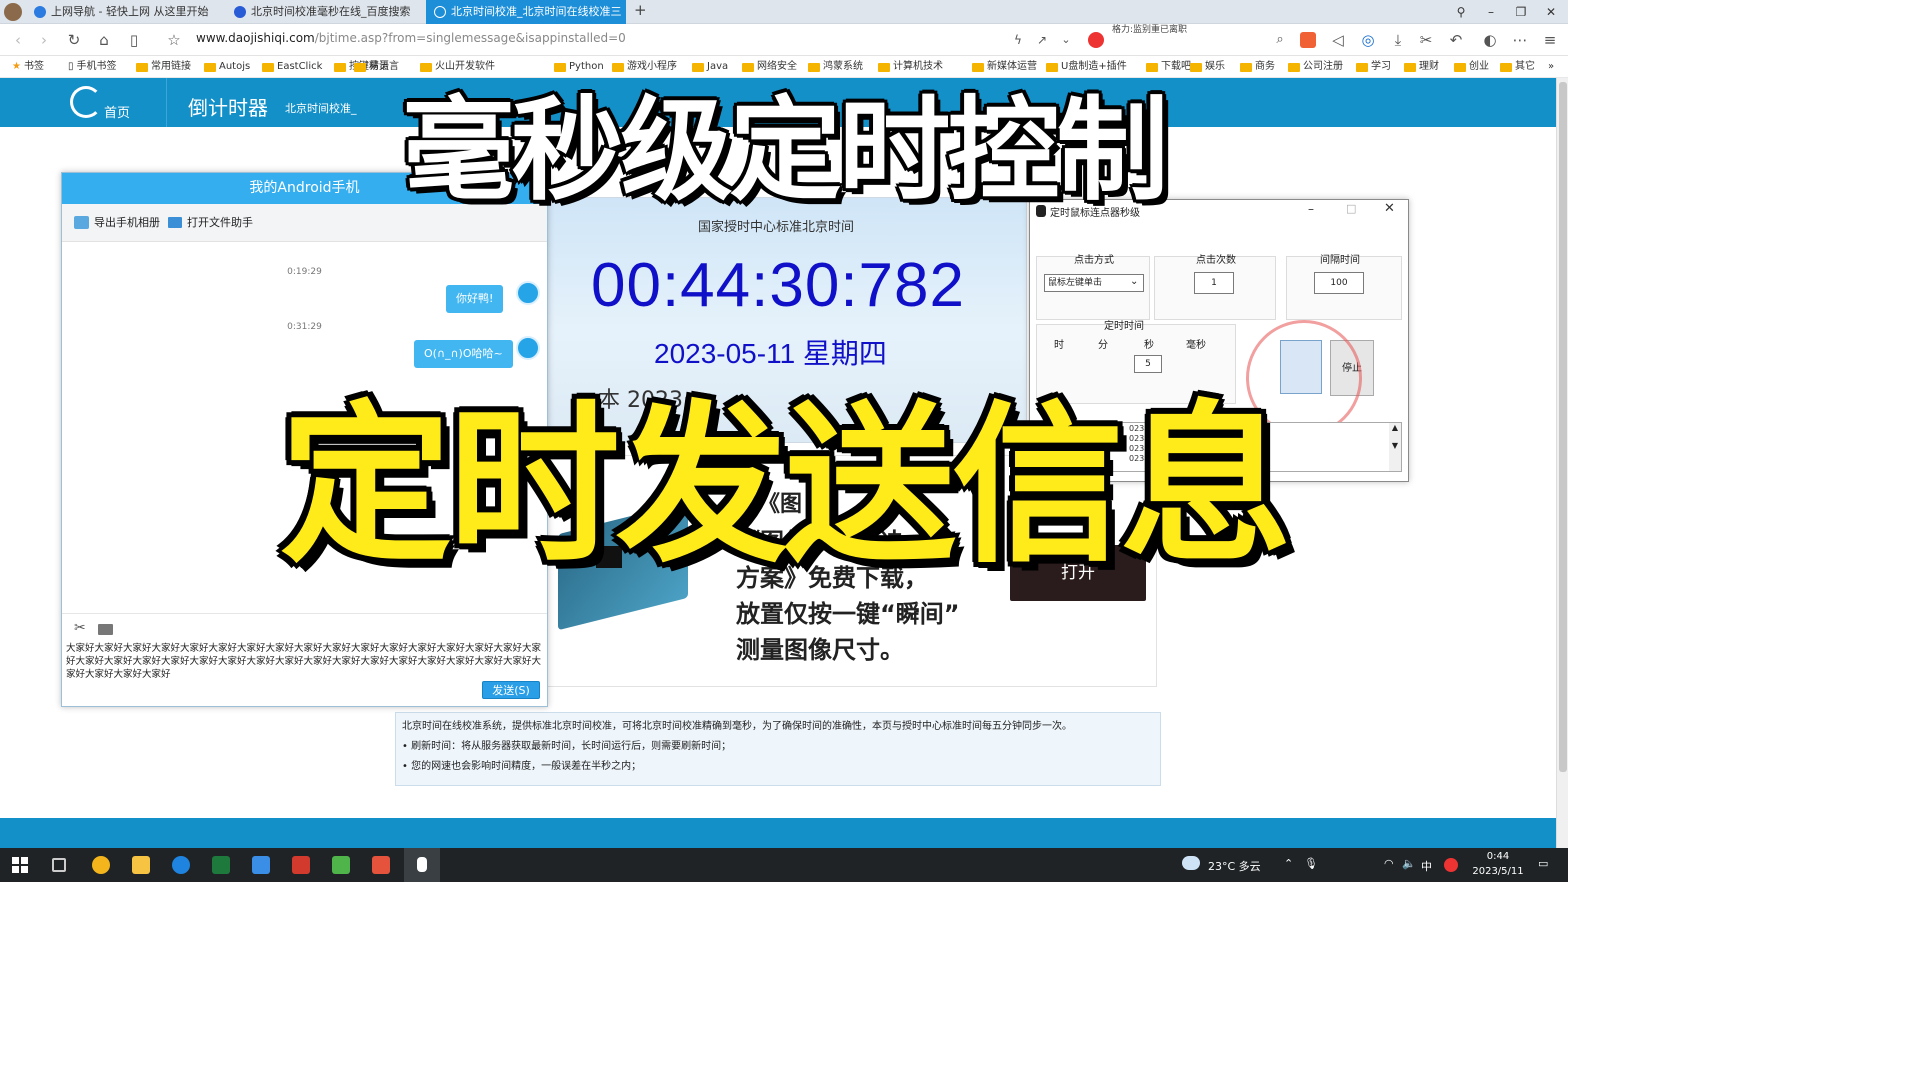  I want to click on overlay-headline: 毫秒级定时控制, so click(785, 151).